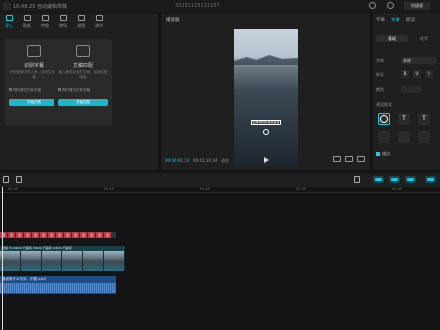  I want to click on stroke-checkbox: 描边, so click(383, 154).